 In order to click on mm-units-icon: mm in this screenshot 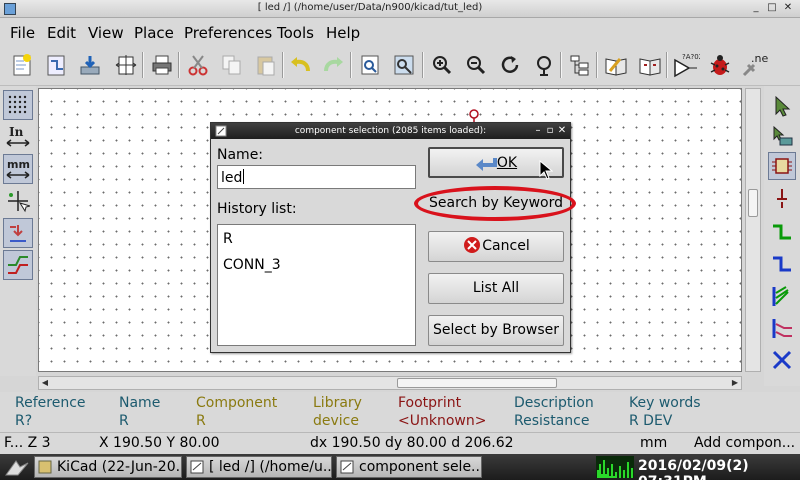, I will do `click(18, 169)`.